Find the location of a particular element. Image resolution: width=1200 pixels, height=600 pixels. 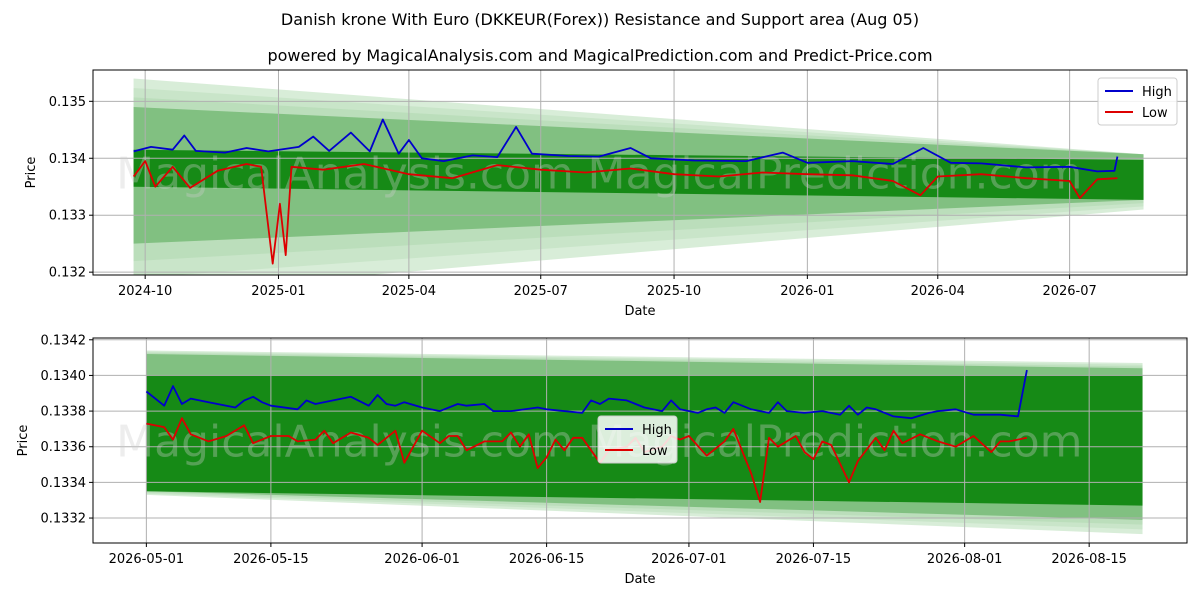

x-tick-label: 2026-07 is located at coordinates (1069, 291).